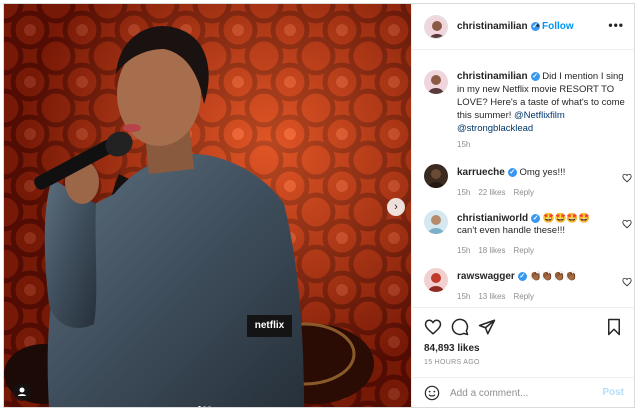 The width and height of the screenshot is (640, 413). I want to click on author-username: christinamilian ✓, so click(498, 26).